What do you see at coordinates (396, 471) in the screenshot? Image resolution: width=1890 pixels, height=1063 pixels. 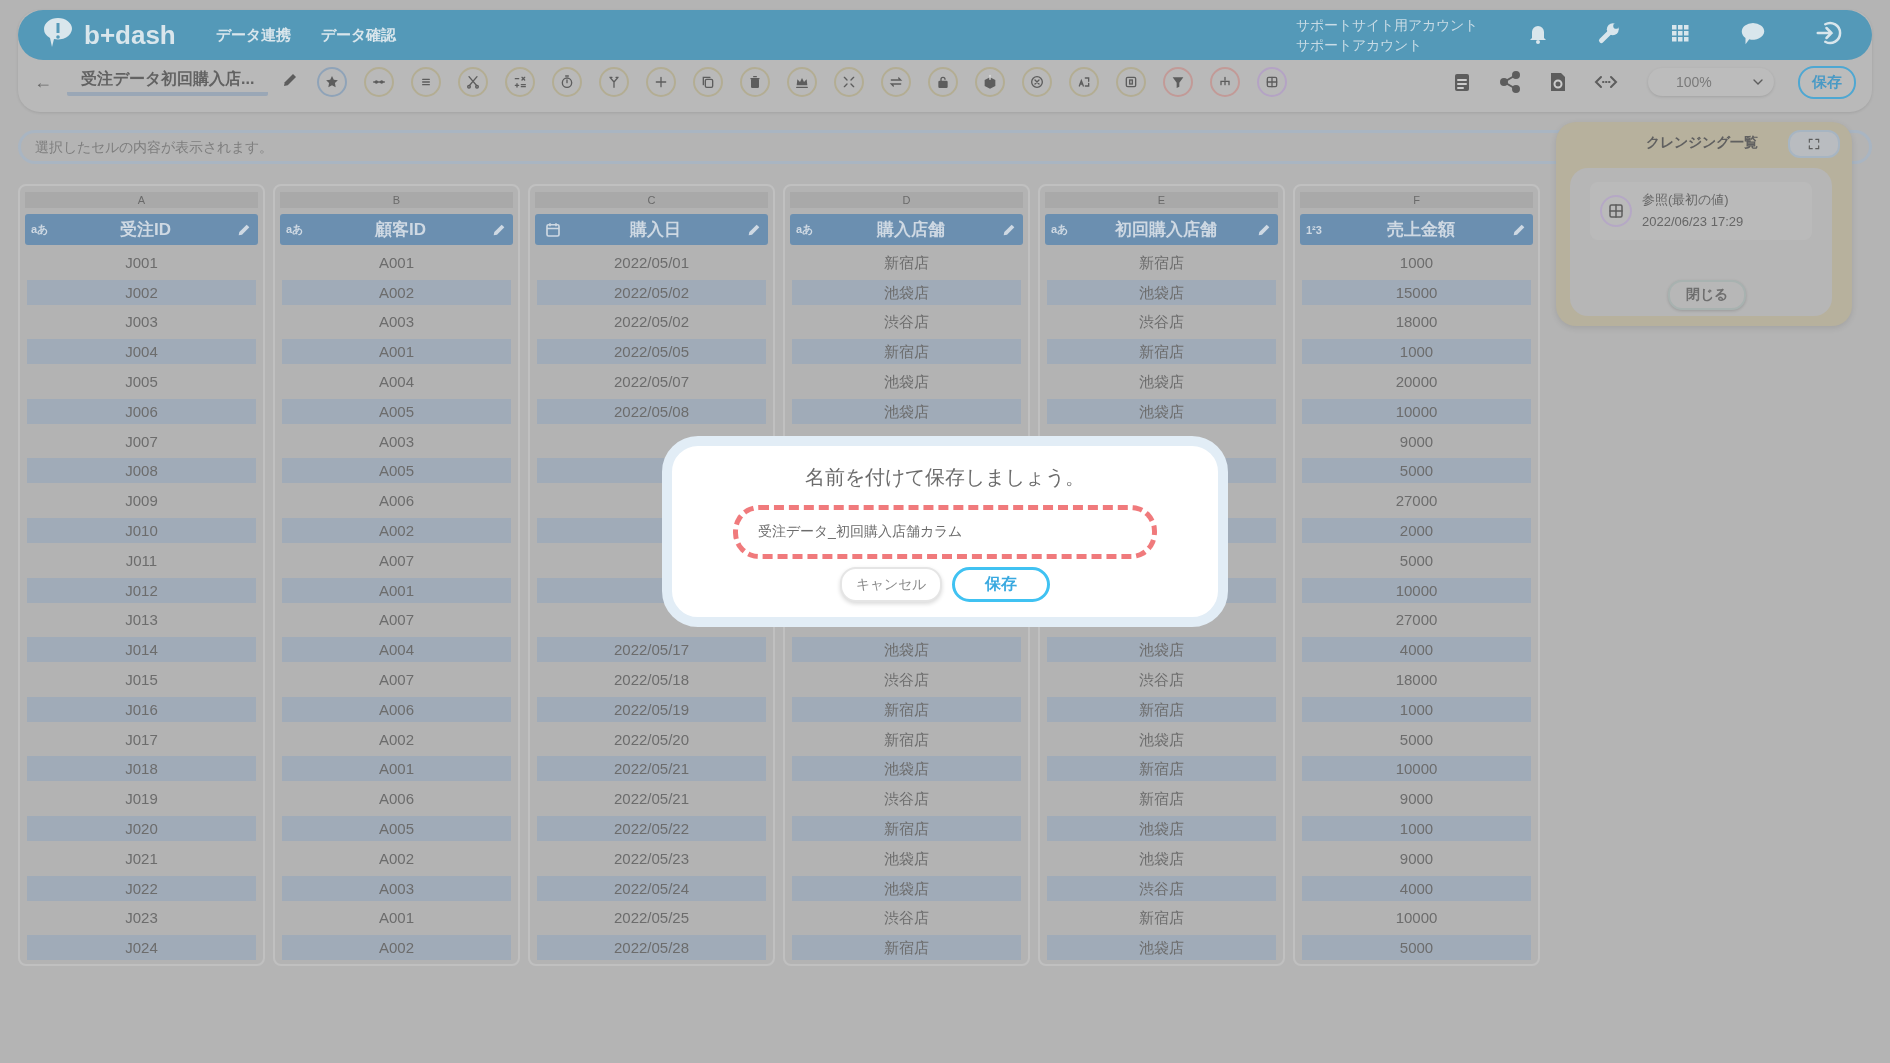 I see `table-cell: A005` at bounding box center [396, 471].